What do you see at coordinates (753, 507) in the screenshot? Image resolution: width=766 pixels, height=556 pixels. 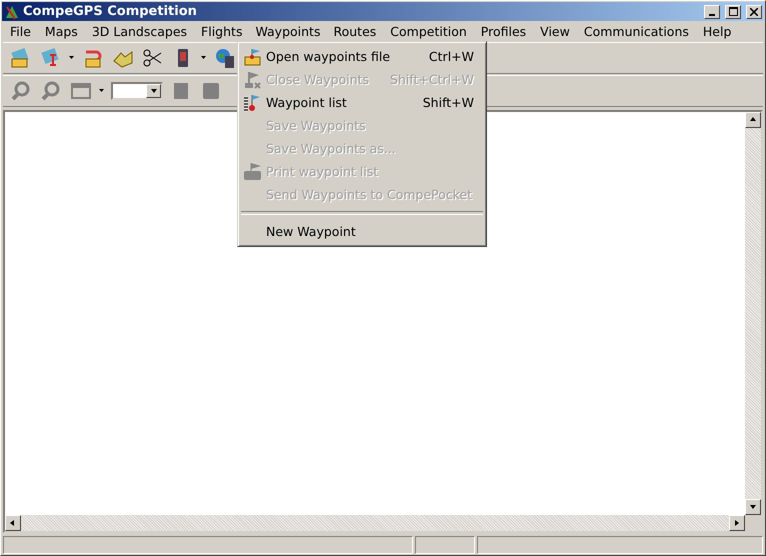 I see `scroll-down-icon` at bounding box center [753, 507].